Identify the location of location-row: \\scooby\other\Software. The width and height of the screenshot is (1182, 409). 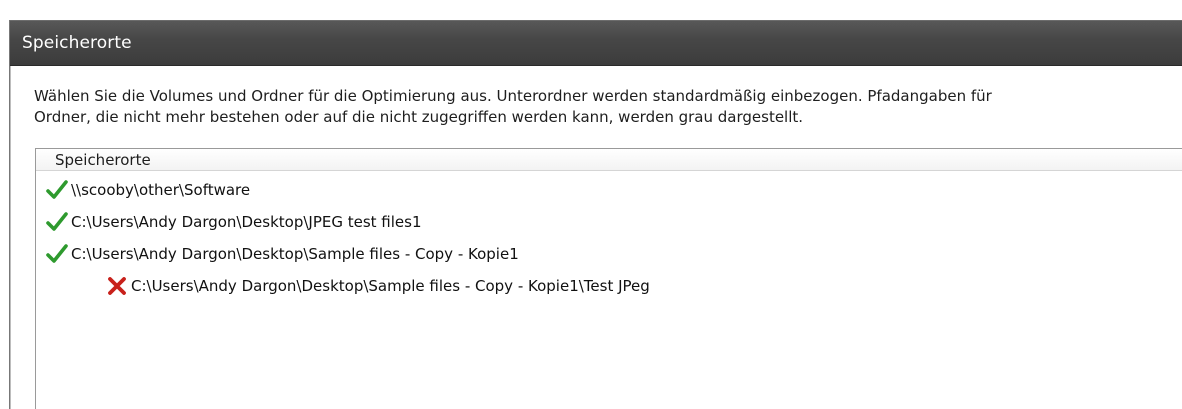
(609, 190).